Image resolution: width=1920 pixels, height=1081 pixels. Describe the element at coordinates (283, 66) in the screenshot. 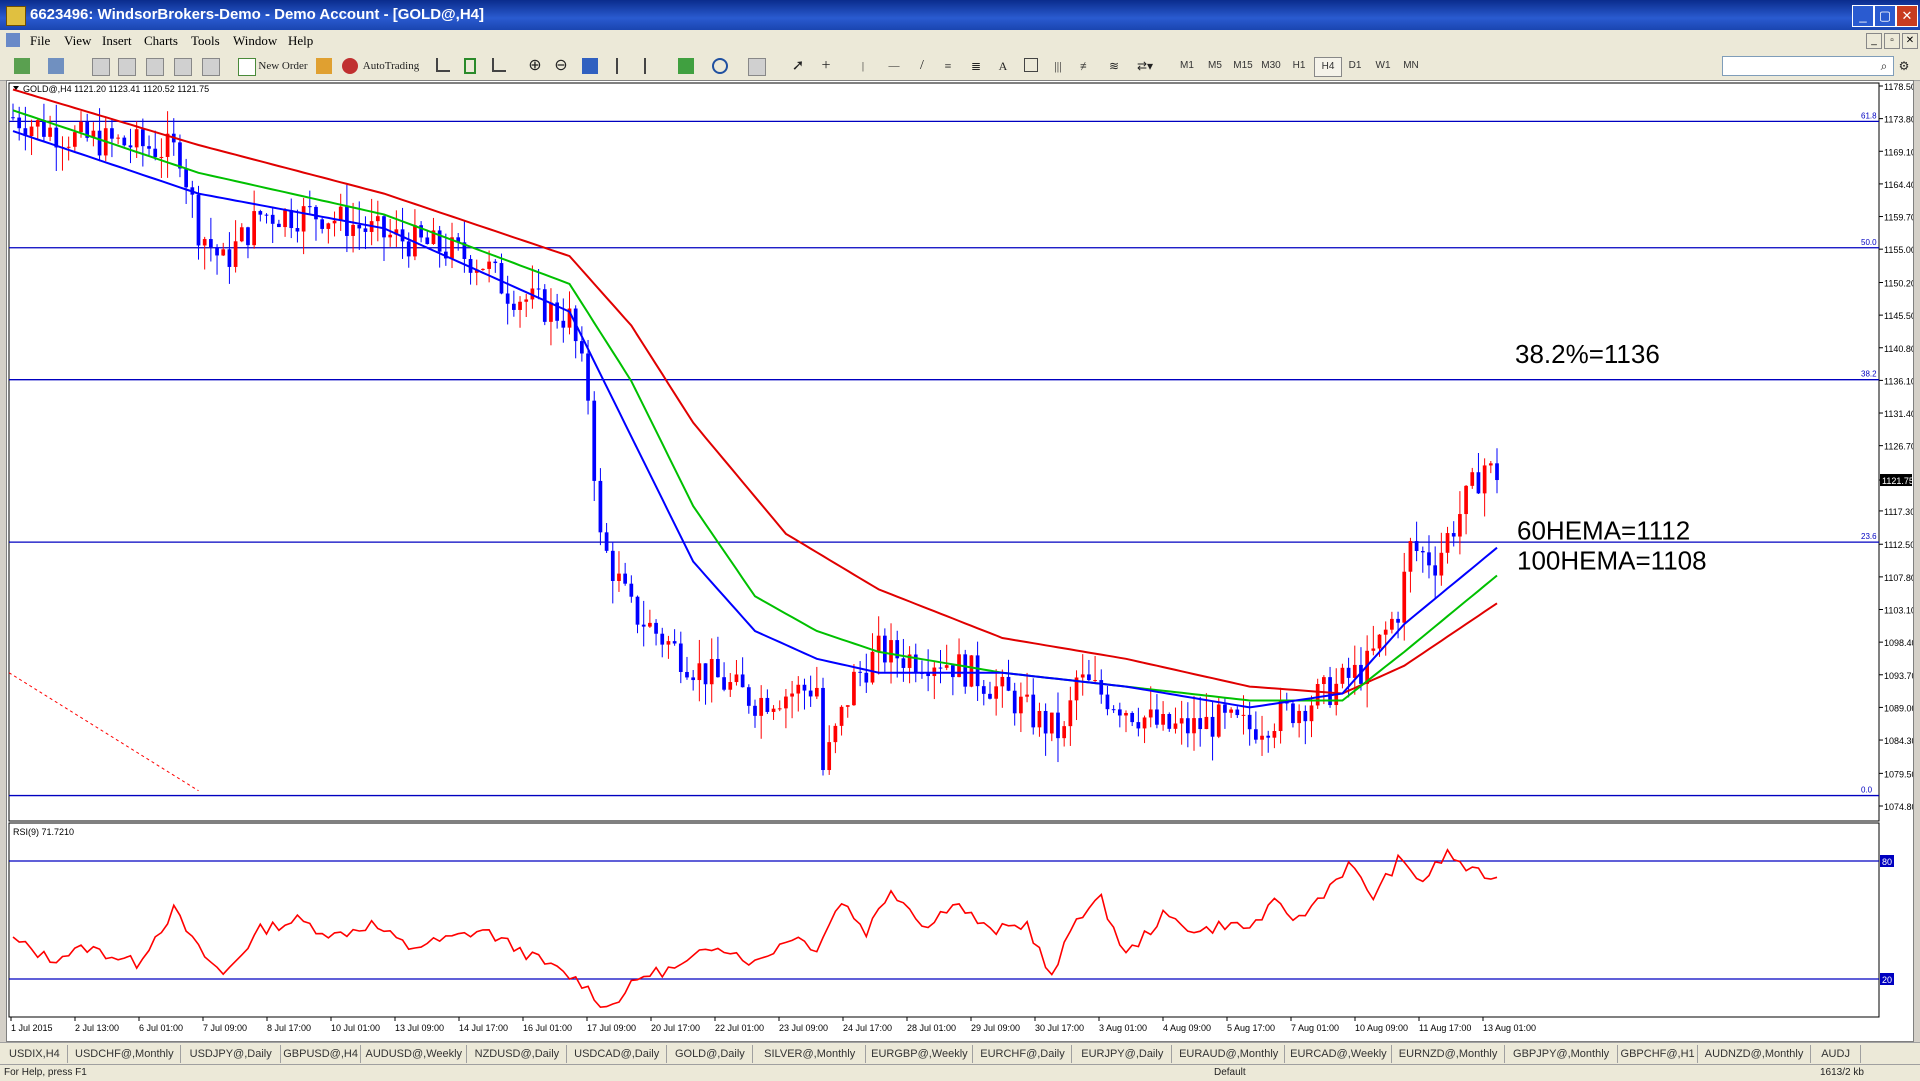

I see `new-order-button: New Order` at that location.